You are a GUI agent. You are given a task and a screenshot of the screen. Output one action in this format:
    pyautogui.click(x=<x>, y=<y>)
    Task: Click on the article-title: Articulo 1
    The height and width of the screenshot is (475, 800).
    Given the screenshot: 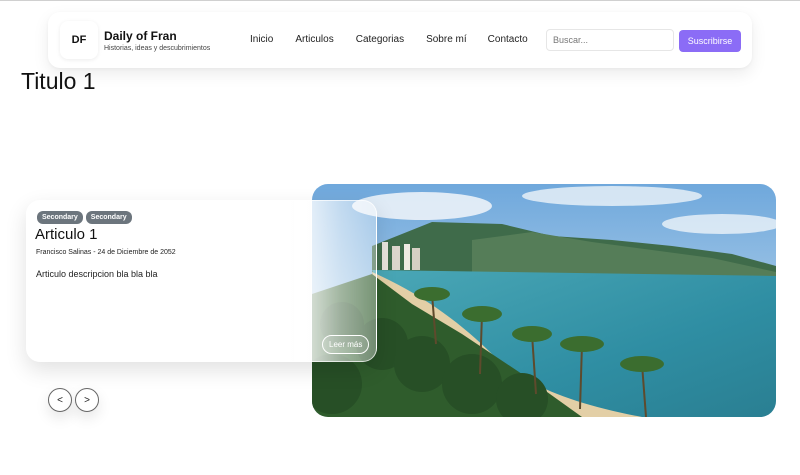 What is the action you would take?
    pyautogui.click(x=66, y=234)
    